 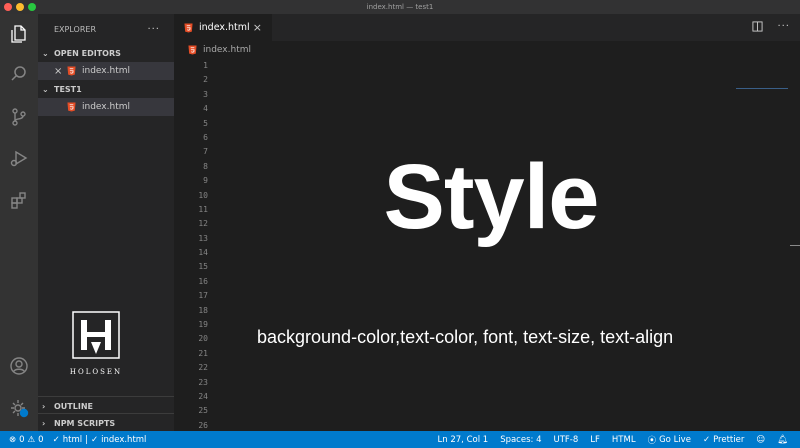 What do you see at coordinates (203, 411) in the screenshot?
I see `line-number: 25` at bounding box center [203, 411].